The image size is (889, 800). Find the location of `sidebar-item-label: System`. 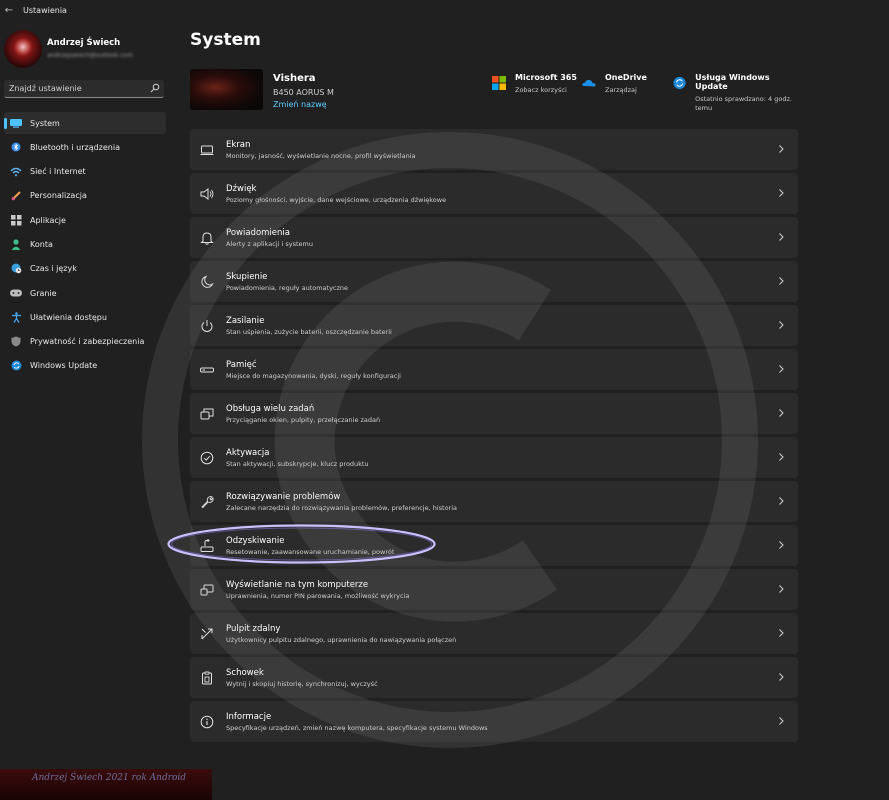

sidebar-item-label: System is located at coordinates (45, 123).